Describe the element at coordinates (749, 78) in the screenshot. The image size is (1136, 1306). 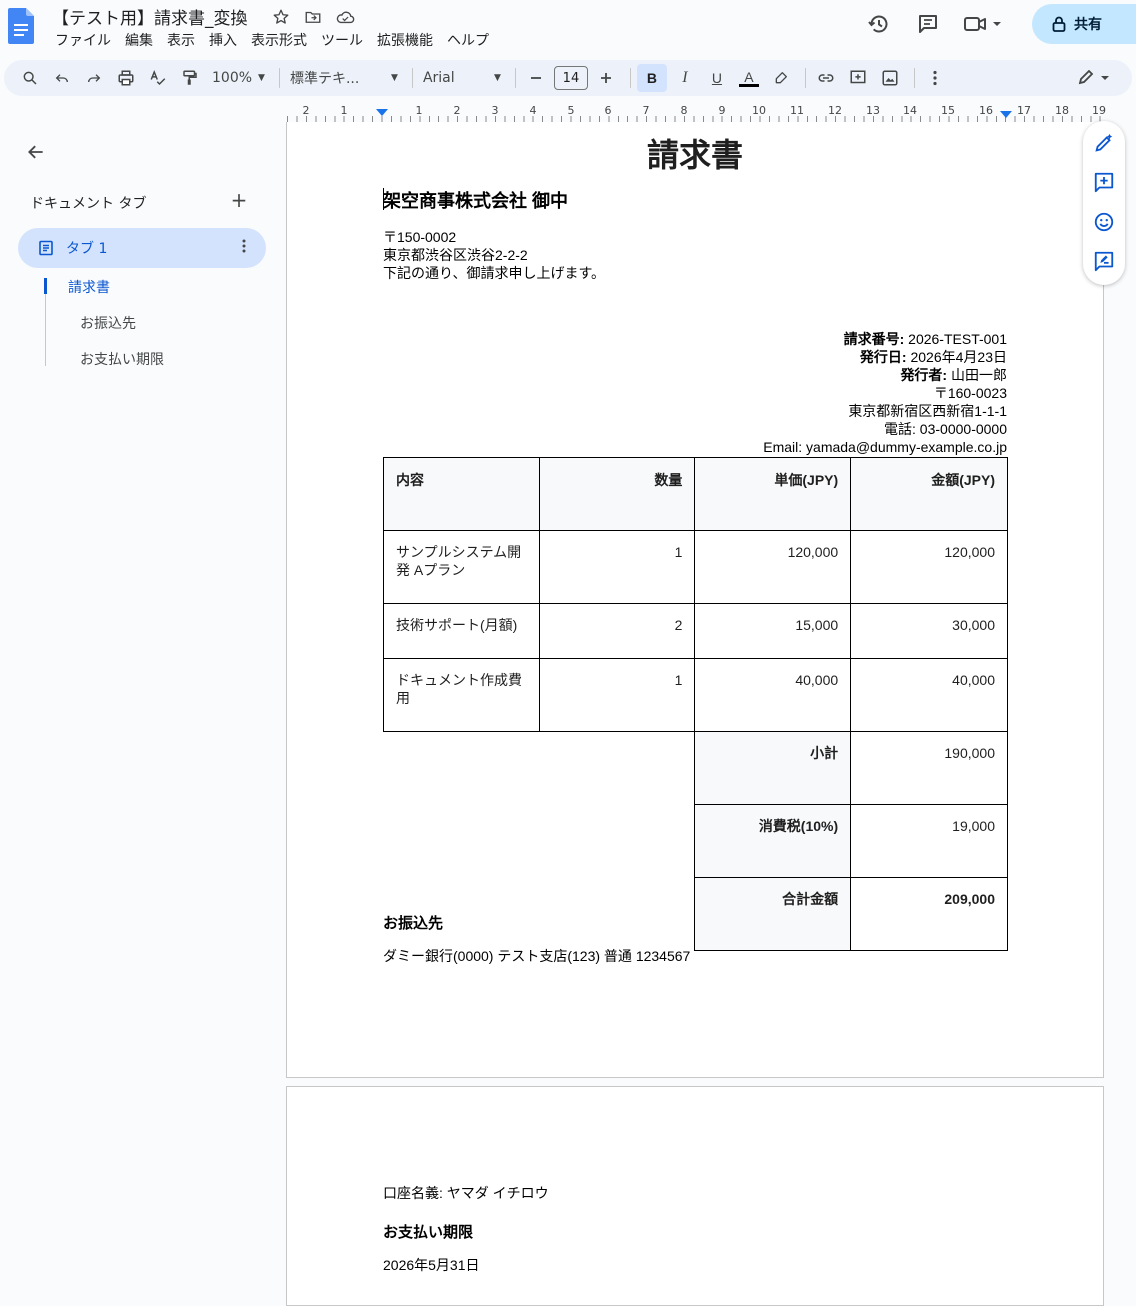
I see `text-color-button: A` at that location.